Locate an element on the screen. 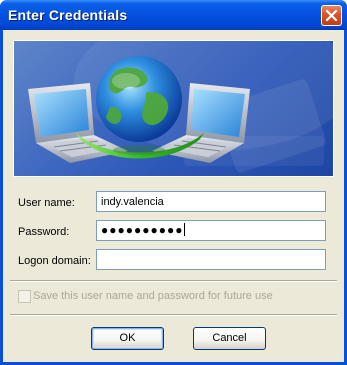  password-label: Password: is located at coordinates (44, 232).